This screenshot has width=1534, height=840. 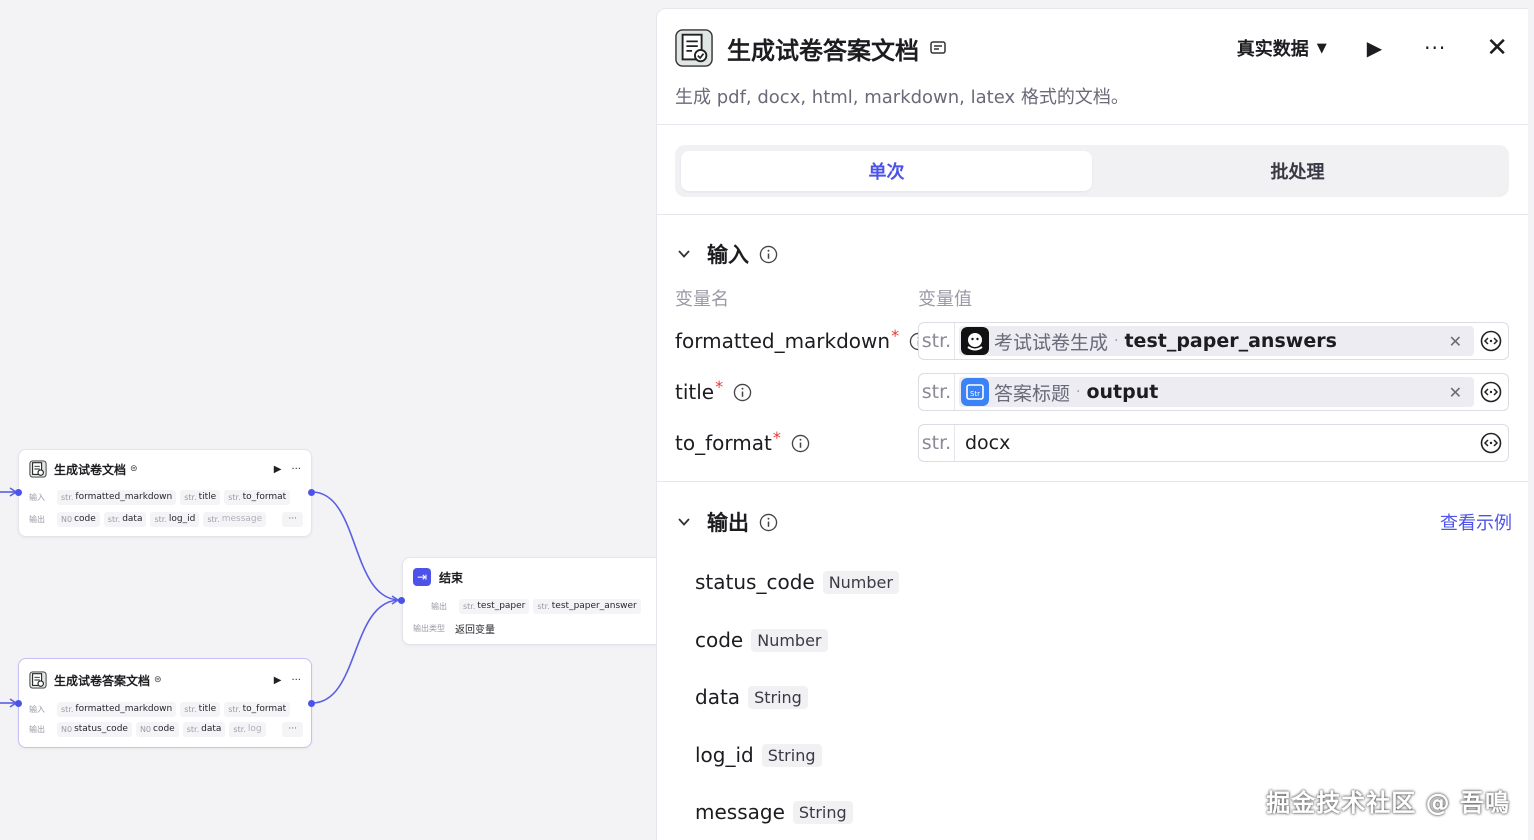 What do you see at coordinates (494, 606) in the screenshot?
I see `output-tag: str. test_paper` at bounding box center [494, 606].